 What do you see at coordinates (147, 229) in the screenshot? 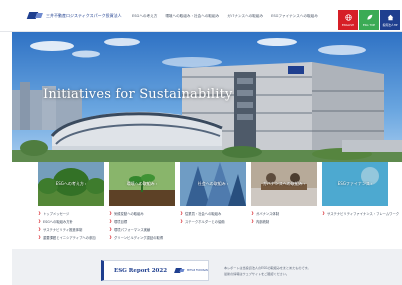
I see `card-link: ❯ 環境パフォーマンス実績` at bounding box center [147, 229].